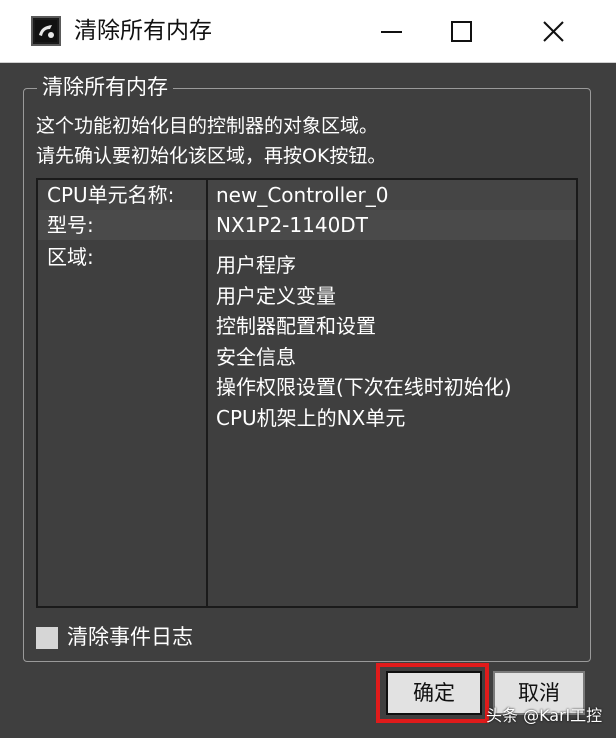 This screenshot has height=738, width=616. Describe the element at coordinates (207, 393) in the screenshot. I see `column-divider` at that location.